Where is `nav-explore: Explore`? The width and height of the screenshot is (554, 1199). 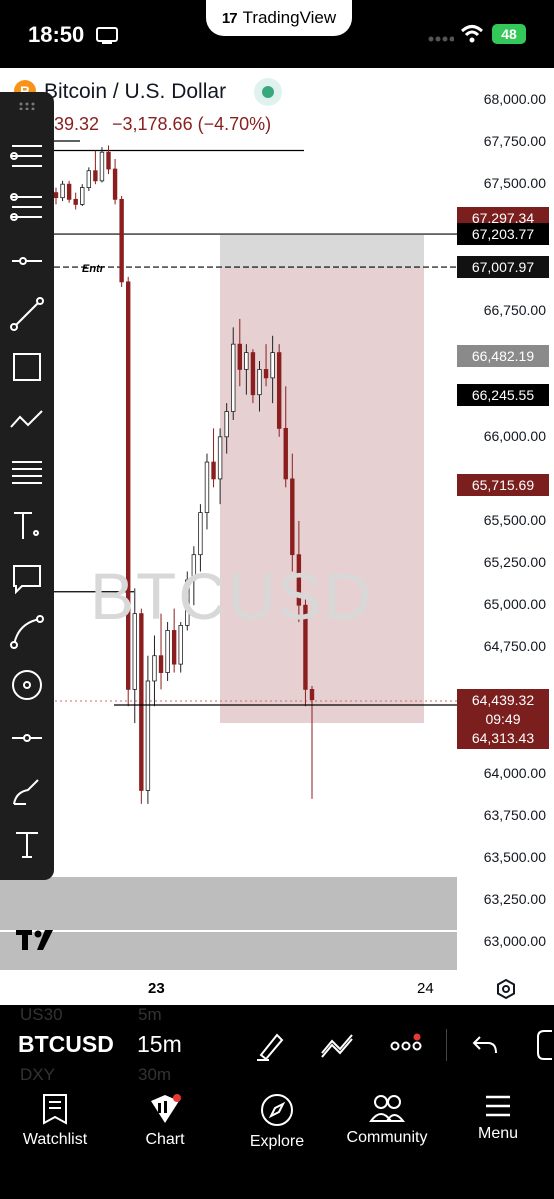
nav-explore: Explore is located at coordinates (277, 1122).